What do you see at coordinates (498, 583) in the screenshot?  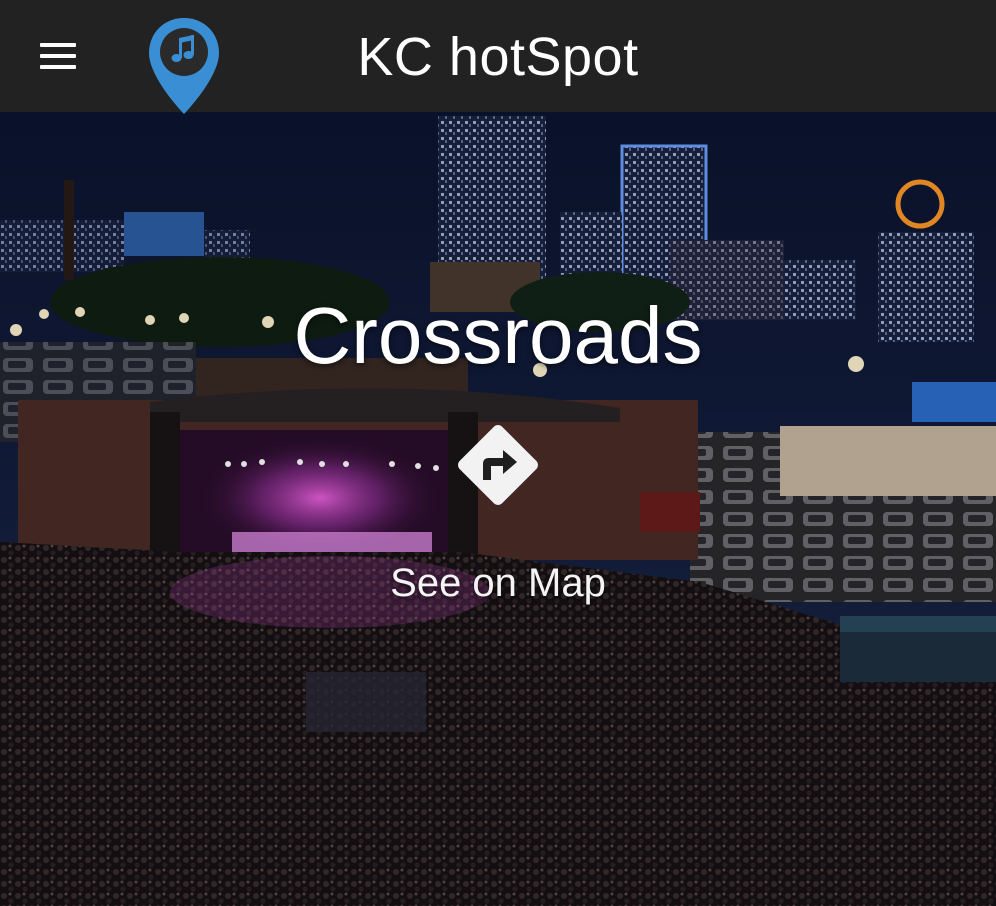 I see `see-on-map-link: See on Map` at bounding box center [498, 583].